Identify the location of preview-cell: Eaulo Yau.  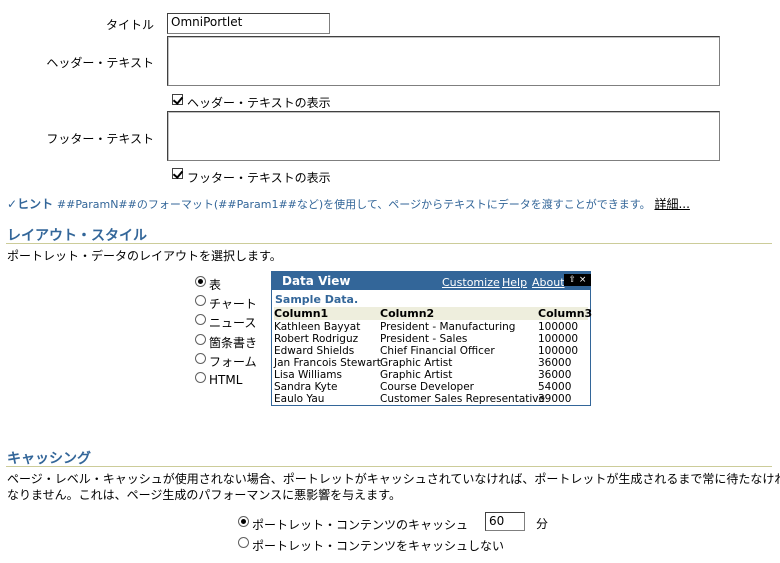
(299, 399).